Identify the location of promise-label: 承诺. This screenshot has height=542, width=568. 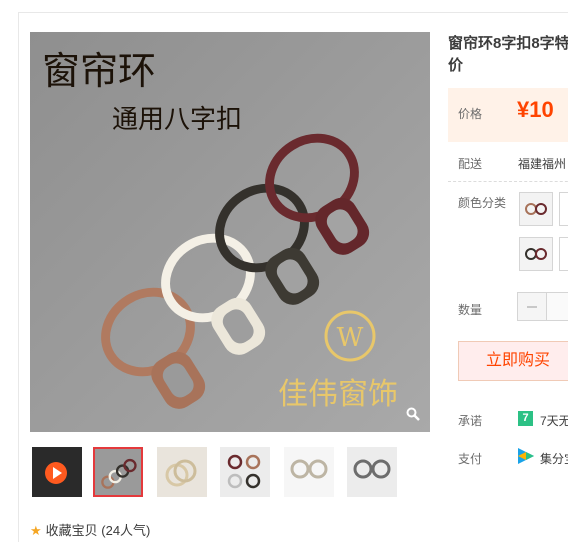
(470, 421).